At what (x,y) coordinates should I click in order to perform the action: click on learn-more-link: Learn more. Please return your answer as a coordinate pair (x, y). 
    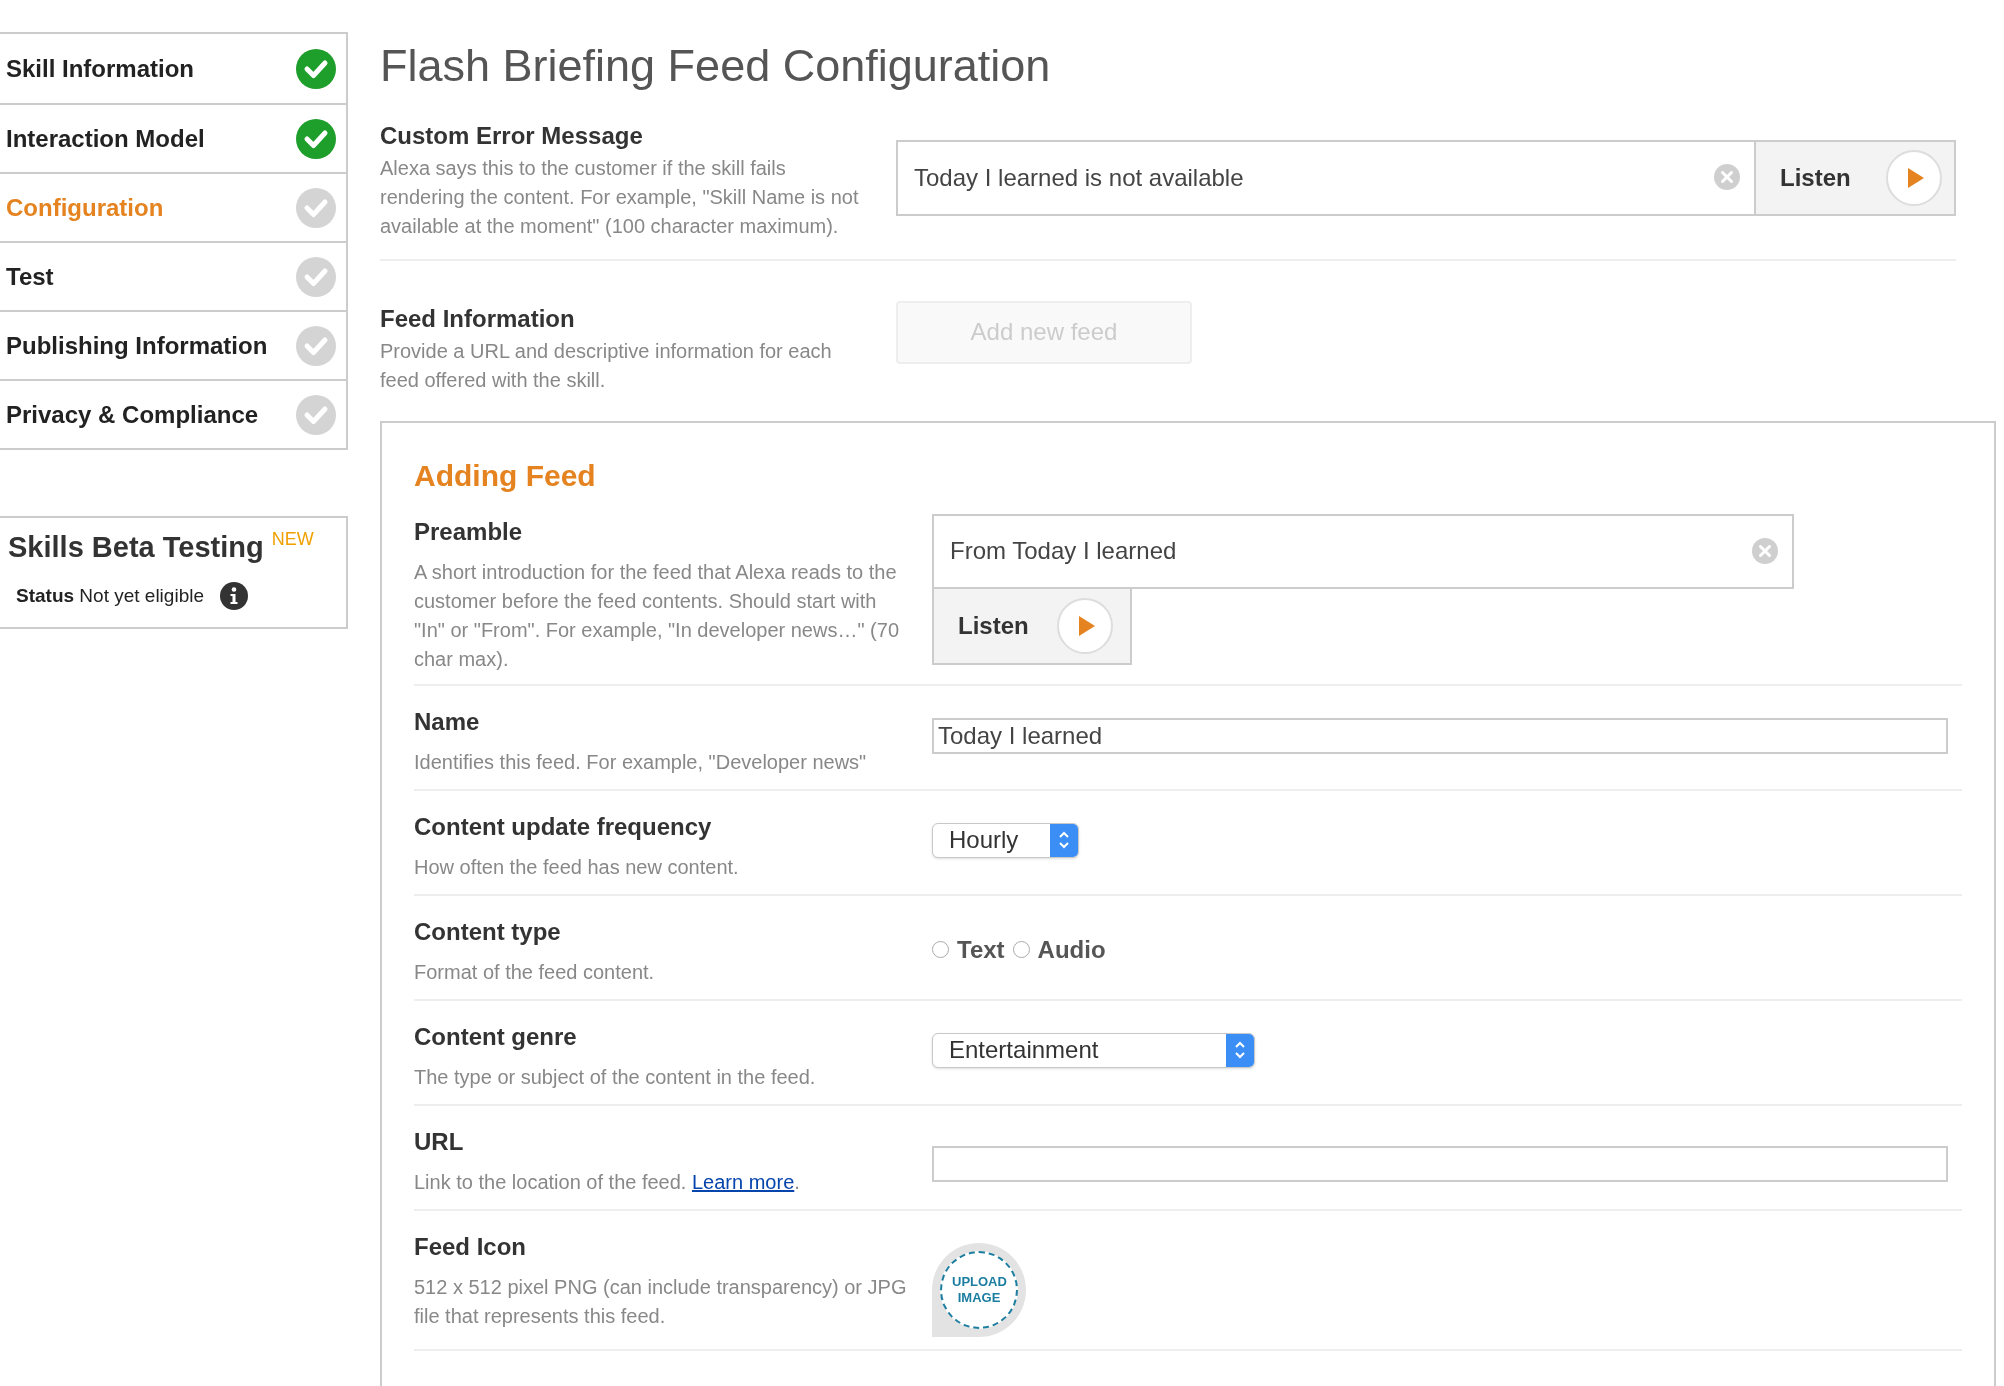
    Looking at the image, I should click on (743, 1181).